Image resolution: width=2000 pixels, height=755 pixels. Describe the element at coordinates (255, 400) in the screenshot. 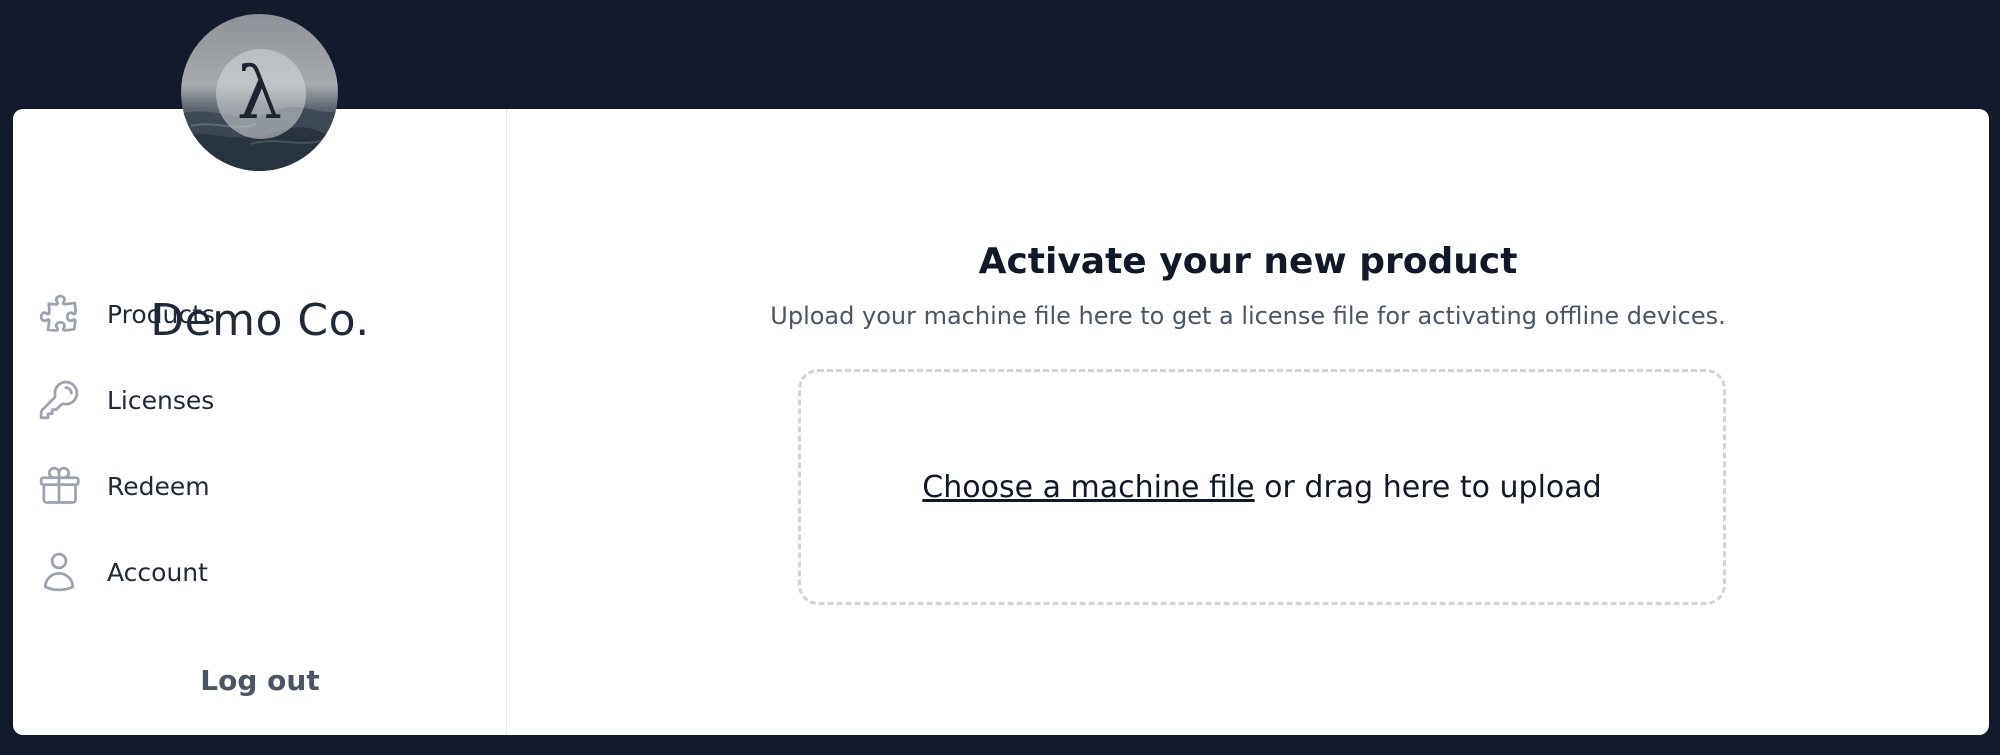

I see `sidebar-item-licenses: Licenses` at that location.